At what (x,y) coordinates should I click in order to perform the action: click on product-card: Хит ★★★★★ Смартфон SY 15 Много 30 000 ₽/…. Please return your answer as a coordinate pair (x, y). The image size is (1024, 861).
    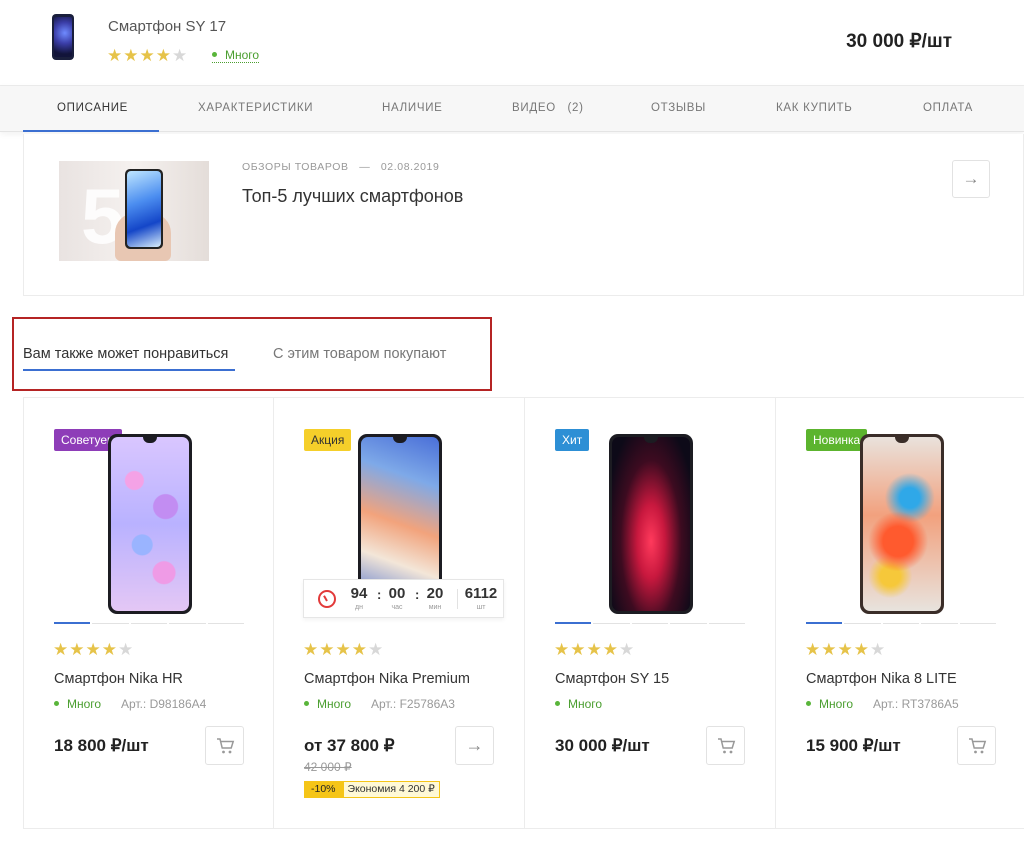
    Looking at the image, I should click on (649, 613).